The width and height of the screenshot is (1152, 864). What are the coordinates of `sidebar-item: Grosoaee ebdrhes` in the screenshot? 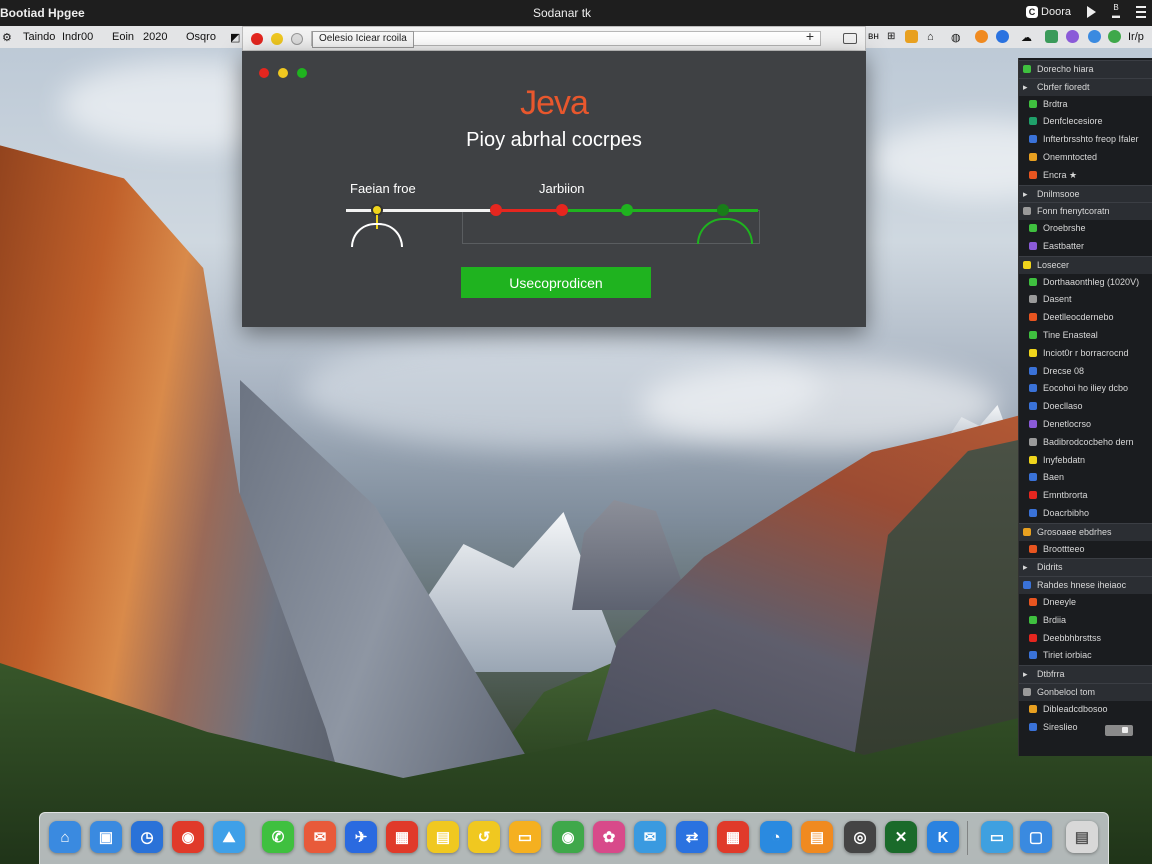 It's located at (1085, 531).